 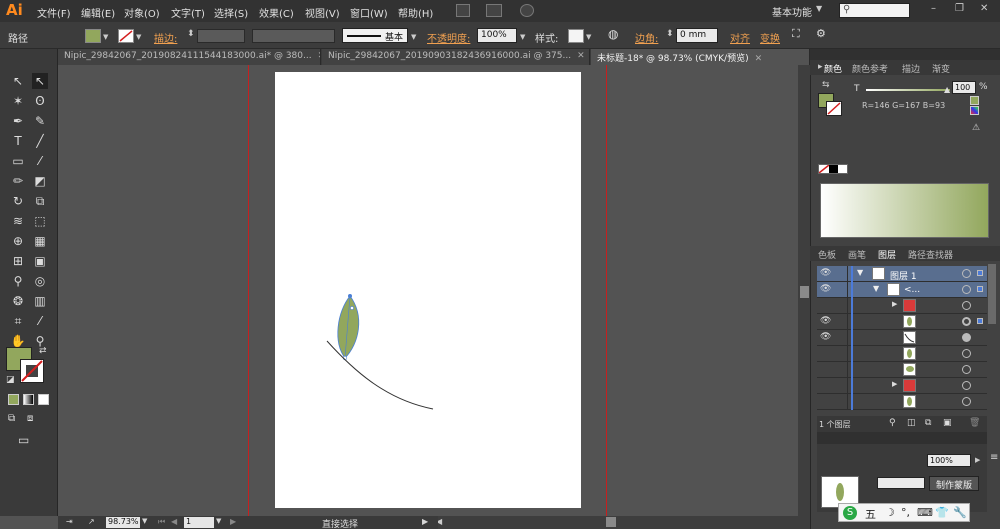 What do you see at coordinates (40, 221) in the screenshot?
I see `free-transform-tool-icon: ⬚` at bounding box center [40, 221].